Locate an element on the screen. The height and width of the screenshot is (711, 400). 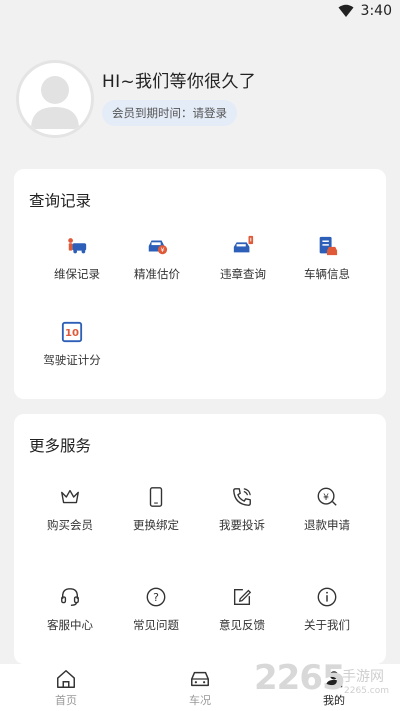
item-label: 驾驶证计分 is located at coordinates (72, 360).